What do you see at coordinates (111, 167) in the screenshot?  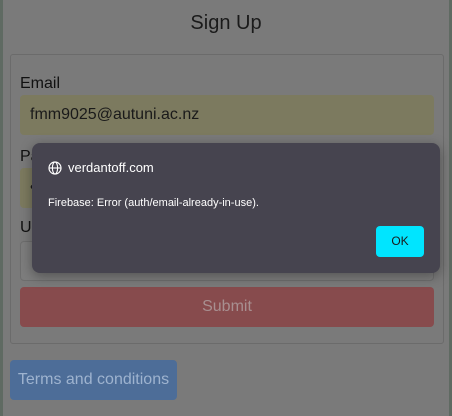 I see `dialog-host: verdantoff.com` at bounding box center [111, 167].